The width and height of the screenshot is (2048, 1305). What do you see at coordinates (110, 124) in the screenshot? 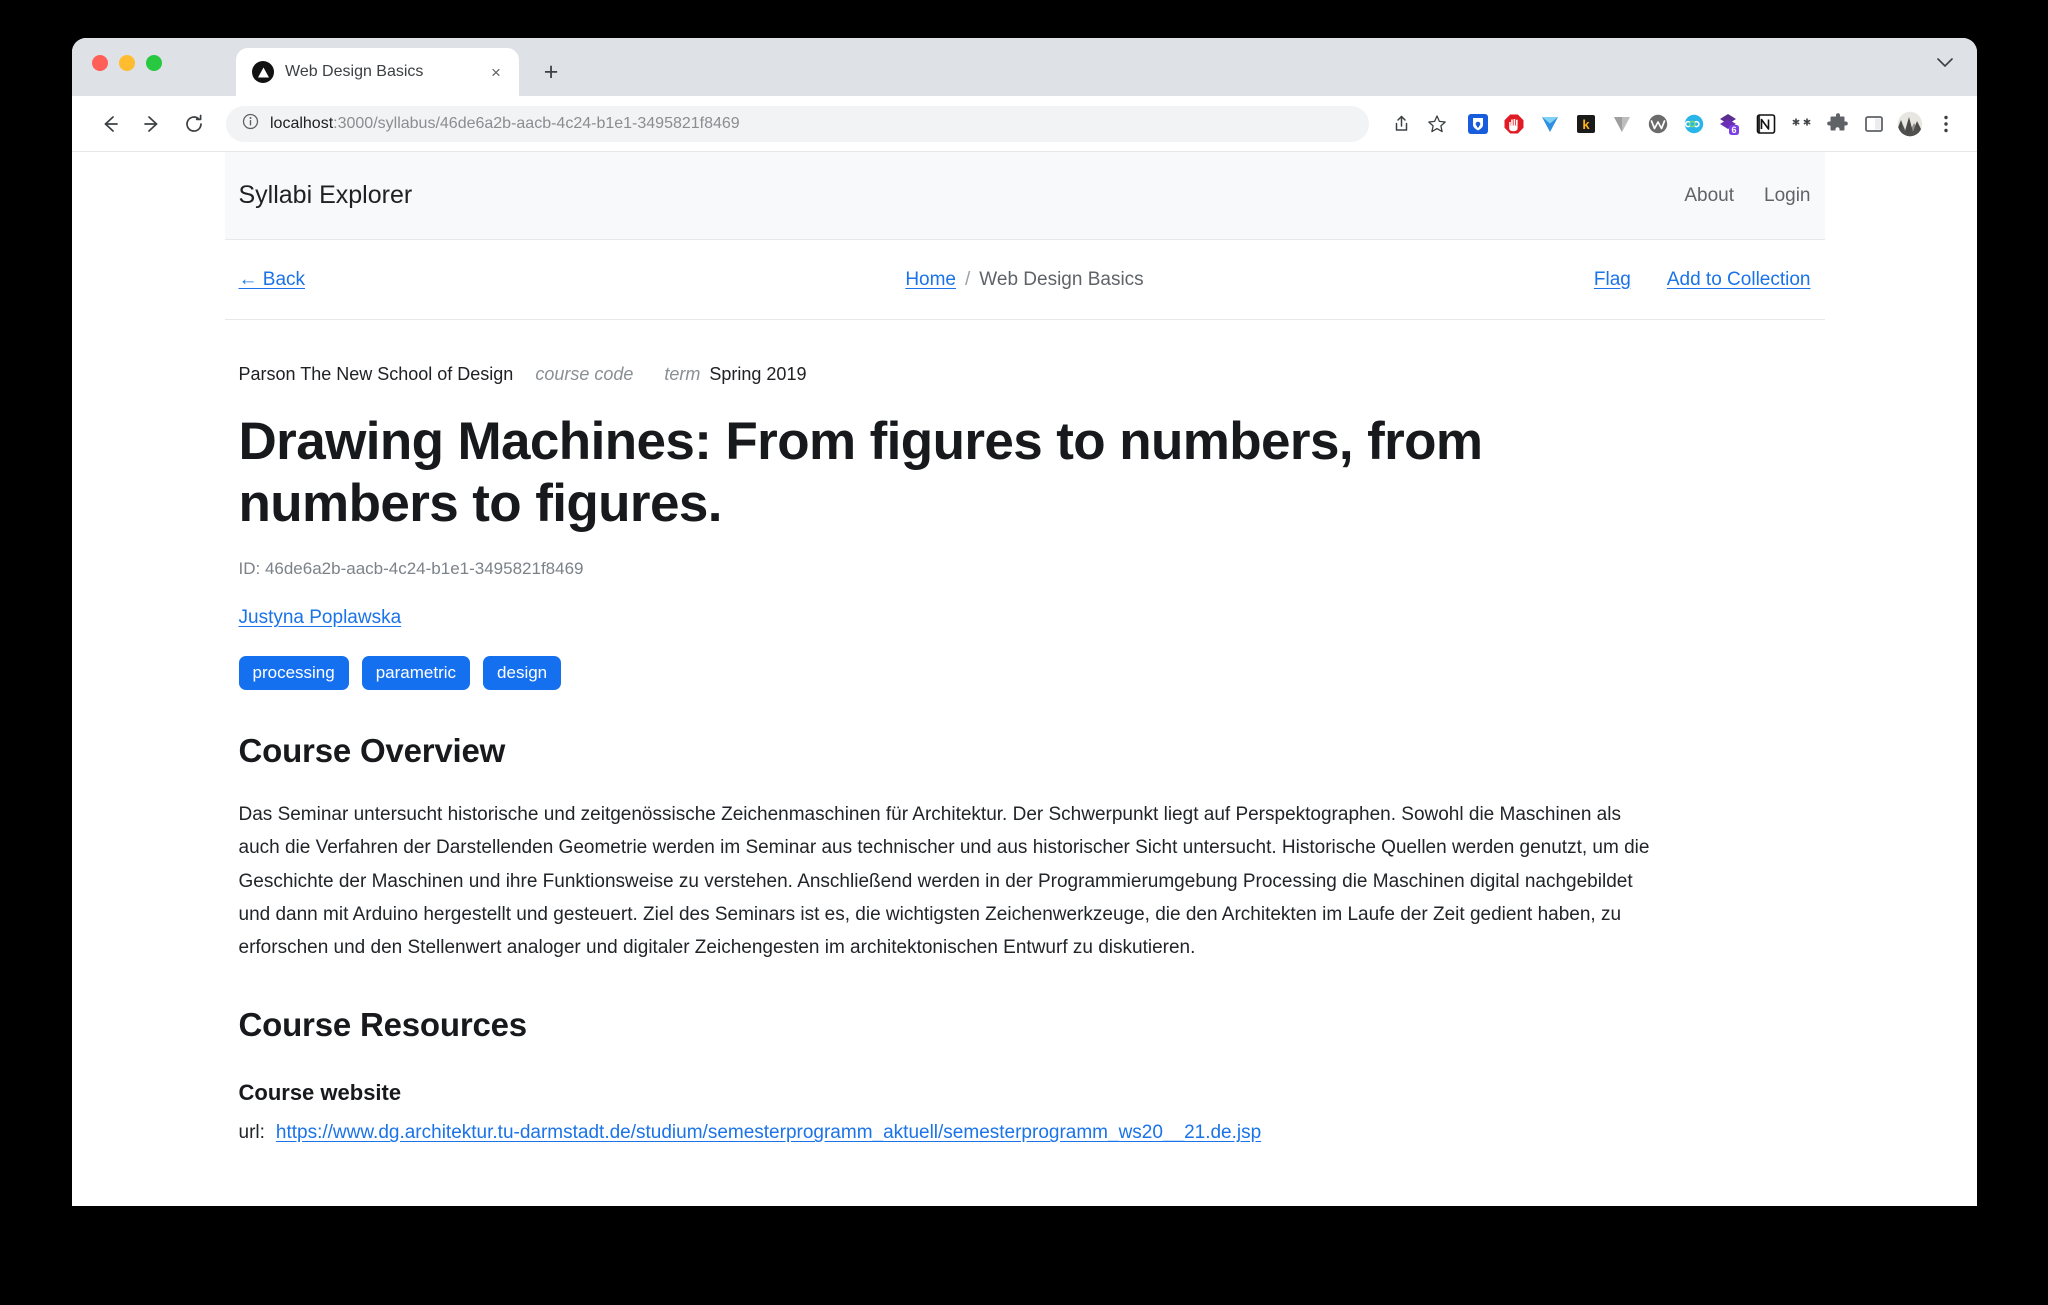
I see `back-navigation-icon` at bounding box center [110, 124].